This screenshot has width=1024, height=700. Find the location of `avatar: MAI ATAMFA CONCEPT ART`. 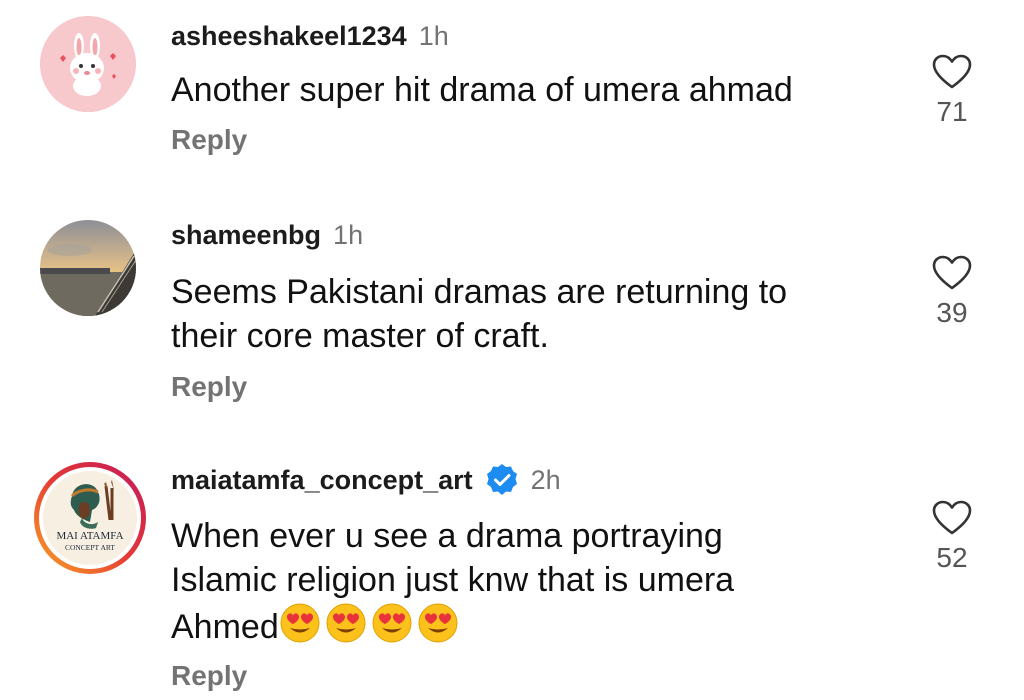

avatar: MAI ATAMFA CONCEPT ART is located at coordinates (90, 518).